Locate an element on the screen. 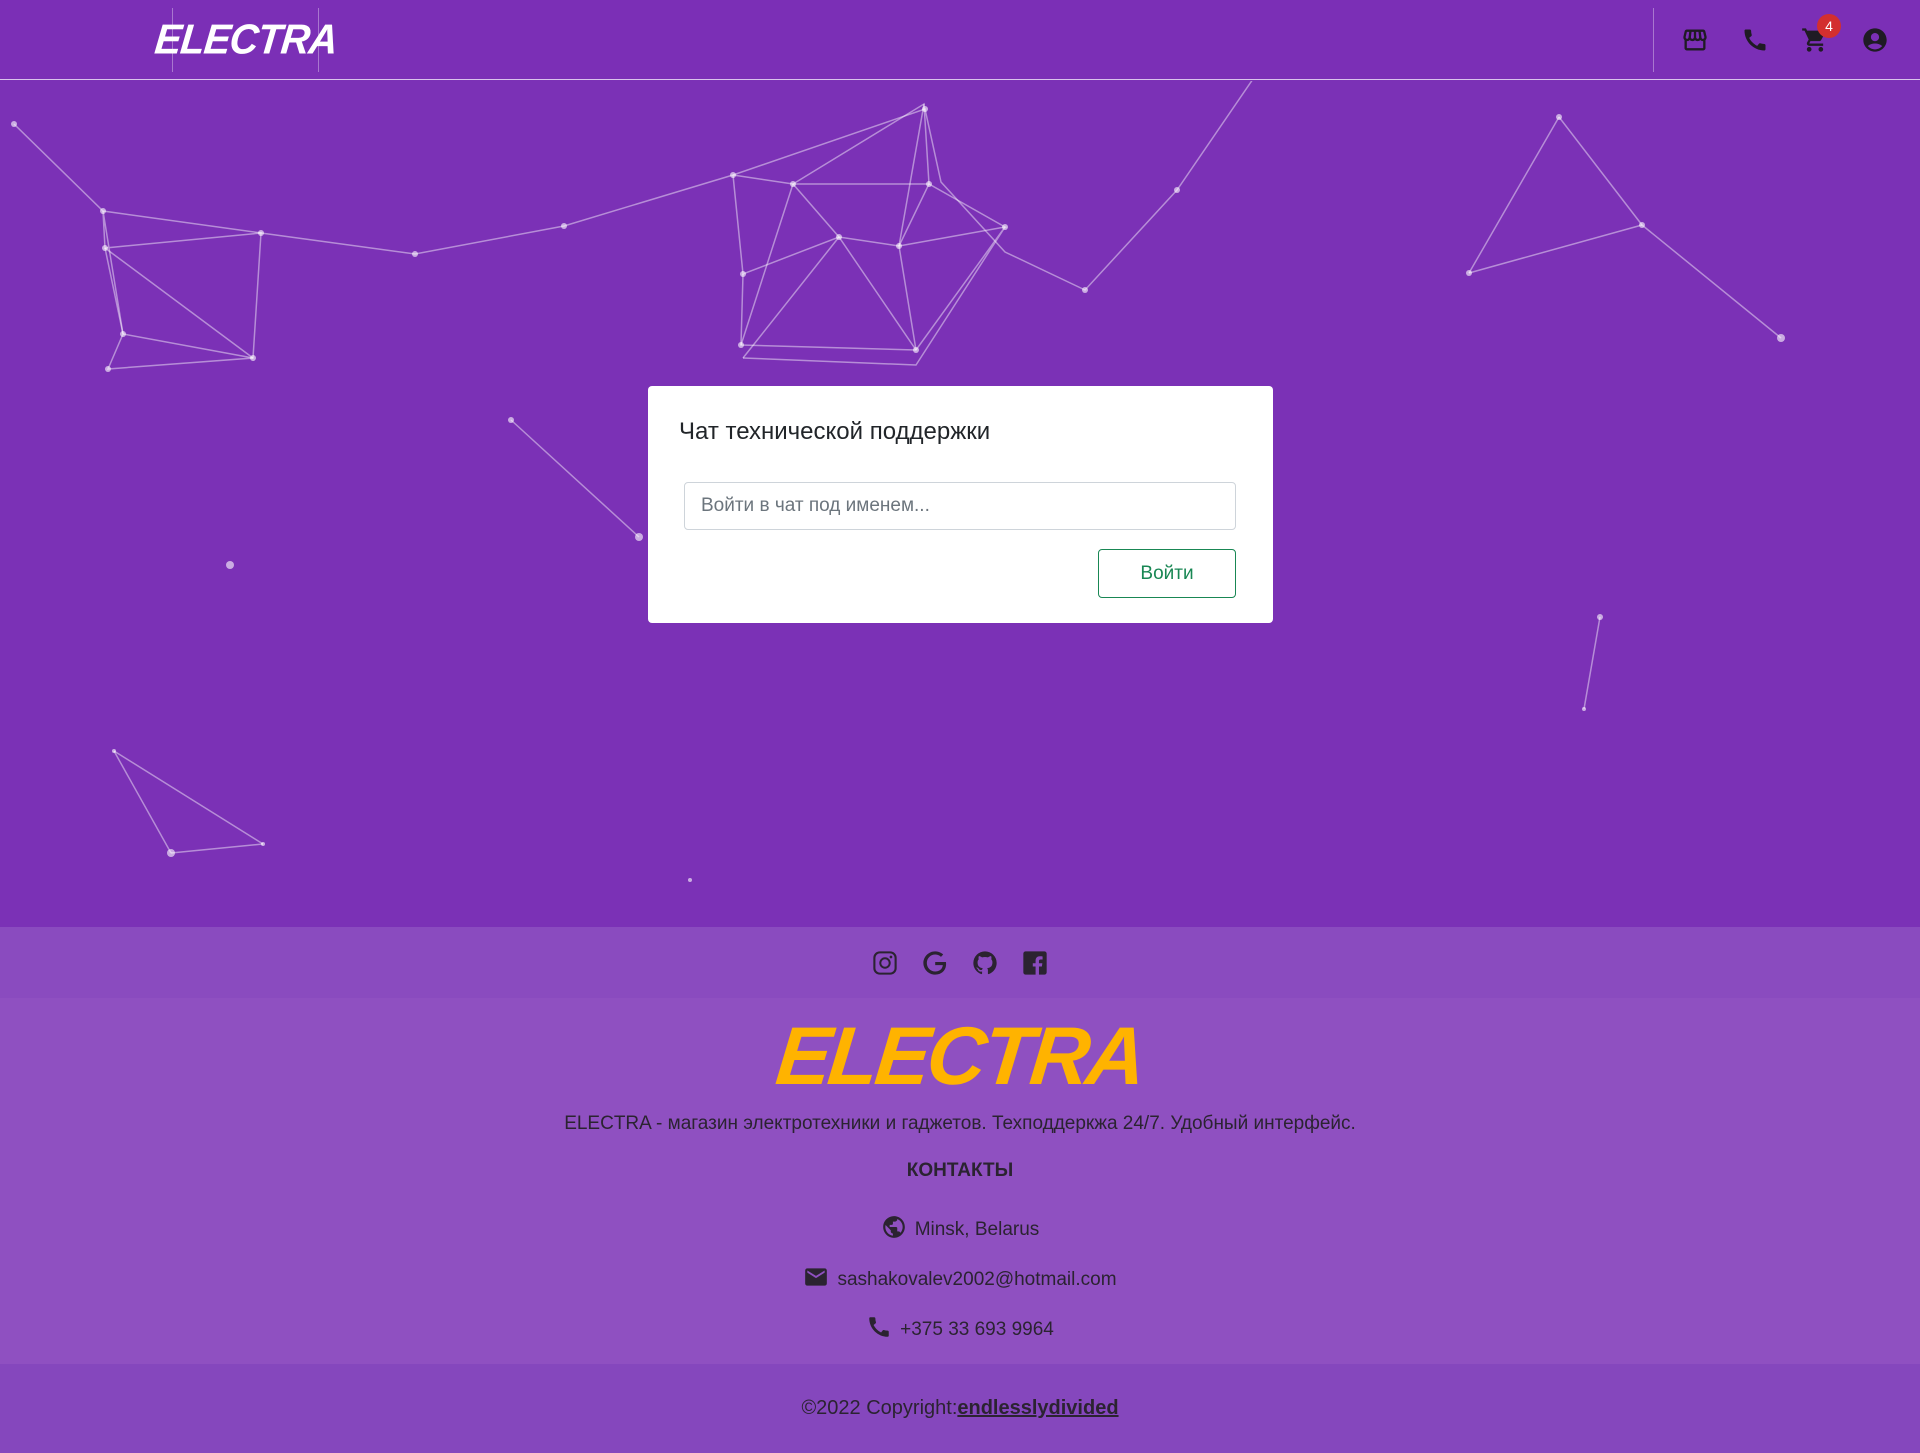 Image resolution: width=1920 pixels, height=1453 pixels. globe-icon is located at coordinates (894, 1230).